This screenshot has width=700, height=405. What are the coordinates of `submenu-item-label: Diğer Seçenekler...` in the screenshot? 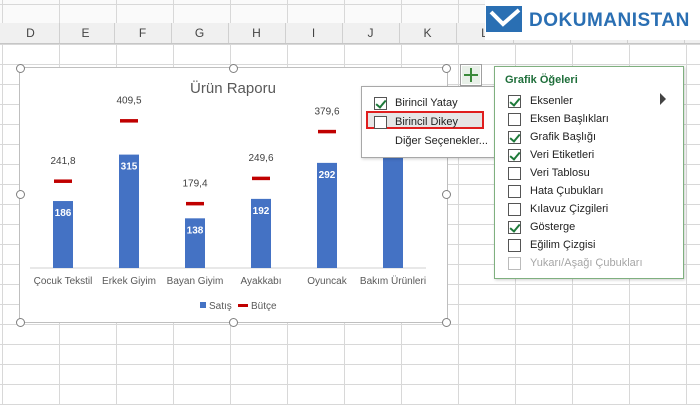 It's located at (441, 141).